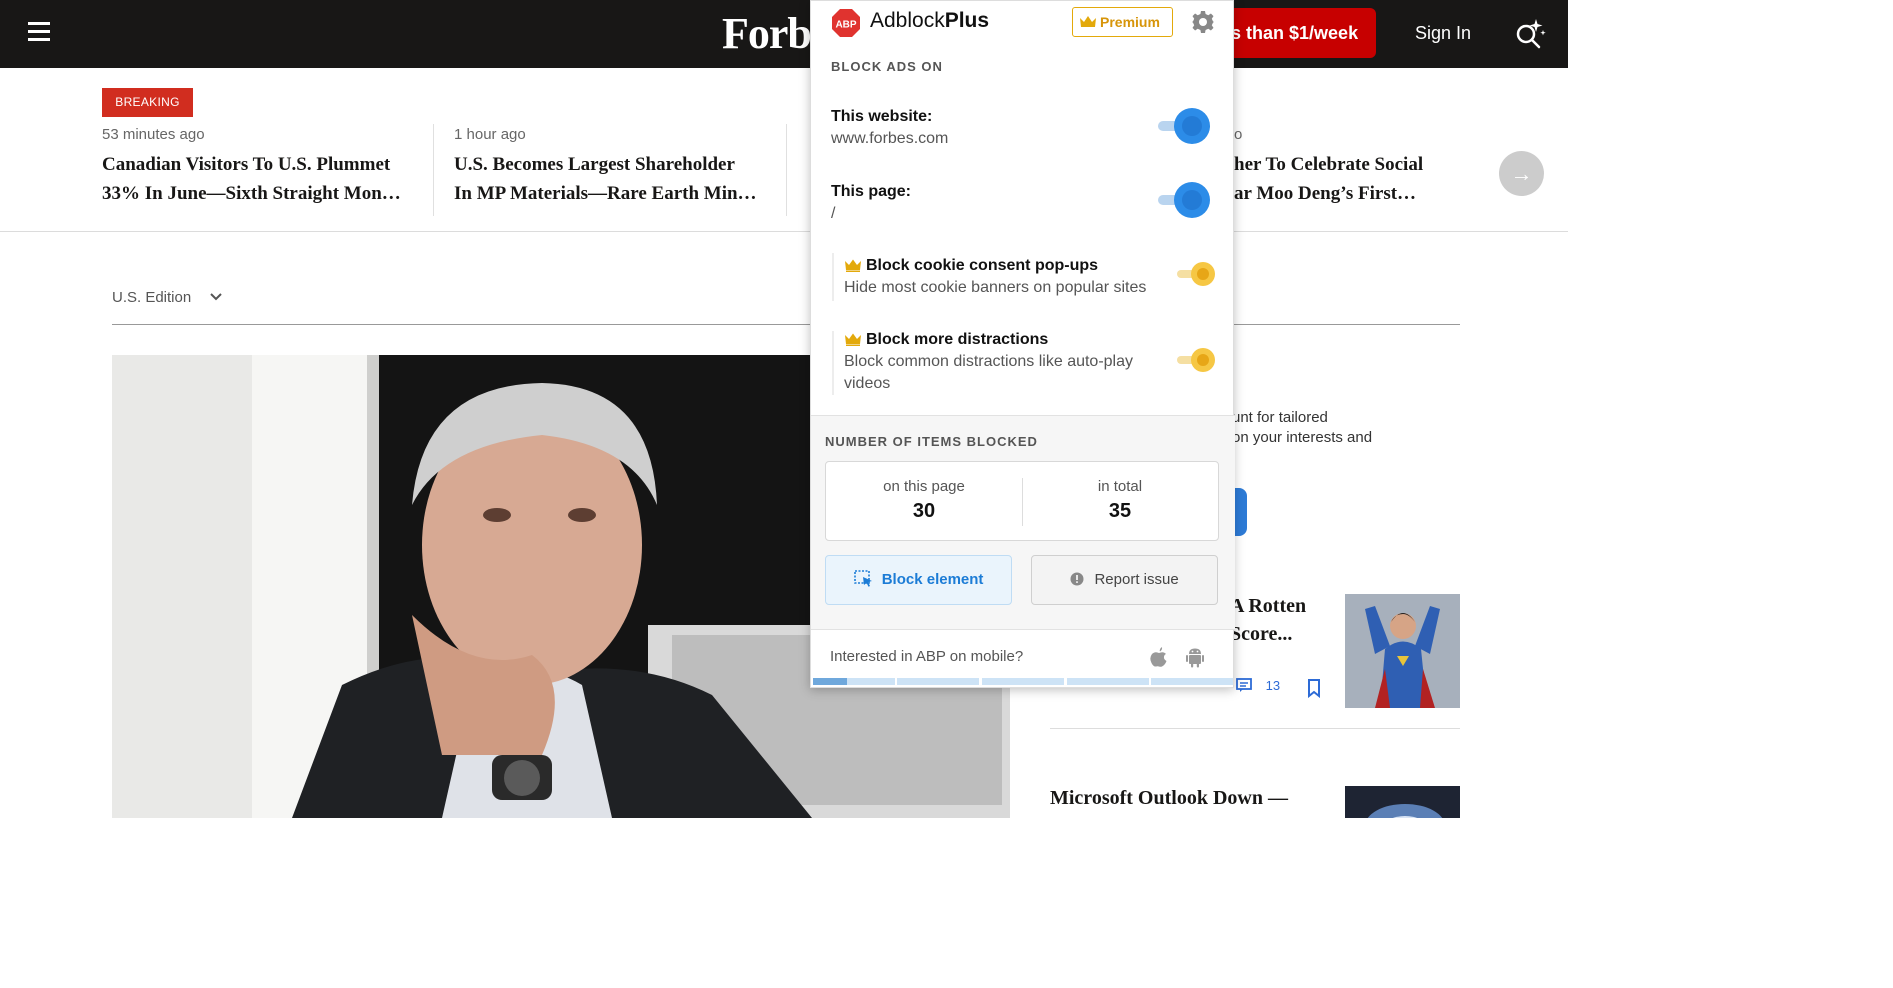 The image size is (1893, 988). What do you see at coordinates (1195, 659) in the screenshot?
I see `android-icon` at bounding box center [1195, 659].